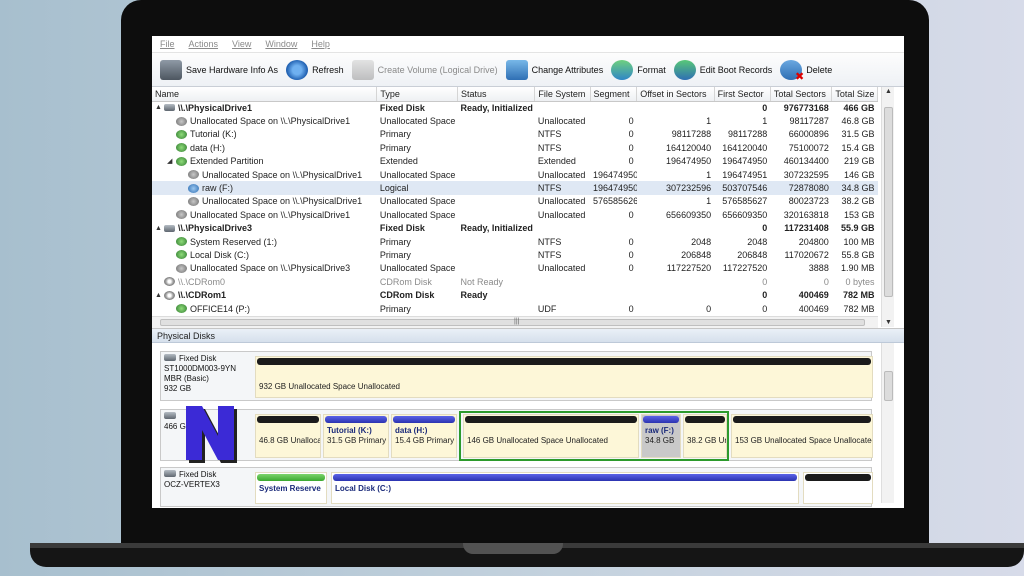 The image size is (1024, 576). Describe the element at coordinates (854, 94) in the screenshot. I see `column-header-total-size: Total Size` at that location.